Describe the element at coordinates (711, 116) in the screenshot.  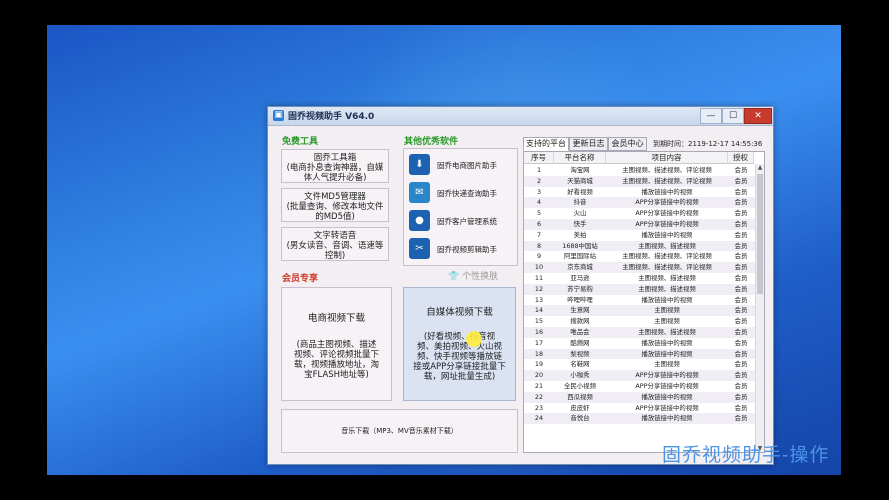
I see `minimize-button: —` at that location.